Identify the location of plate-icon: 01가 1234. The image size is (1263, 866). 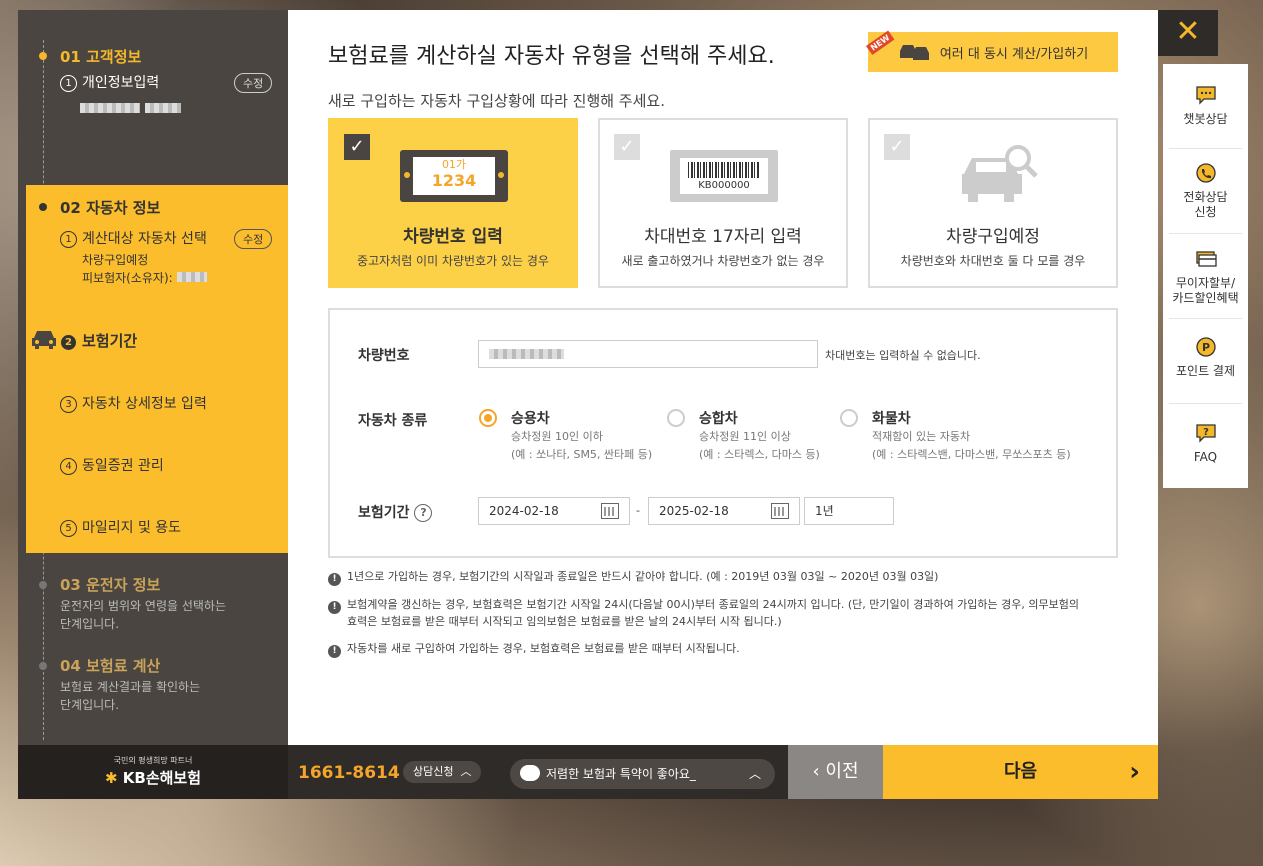
(454, 176).